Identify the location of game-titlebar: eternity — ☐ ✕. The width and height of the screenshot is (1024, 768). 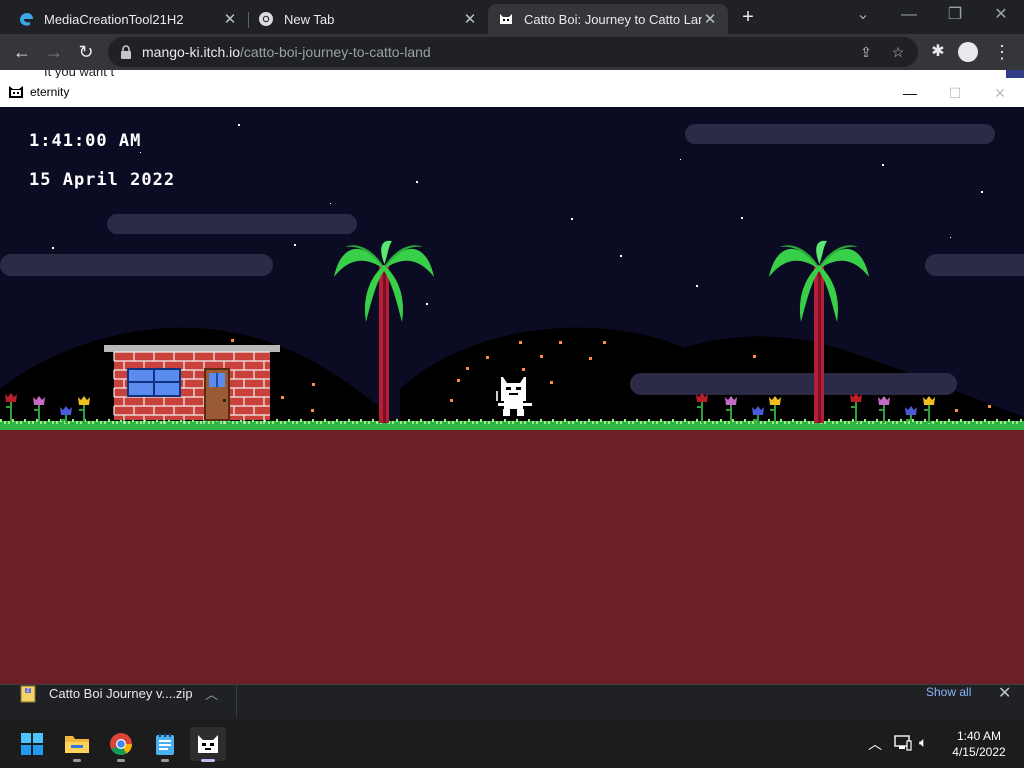
(512, 92).